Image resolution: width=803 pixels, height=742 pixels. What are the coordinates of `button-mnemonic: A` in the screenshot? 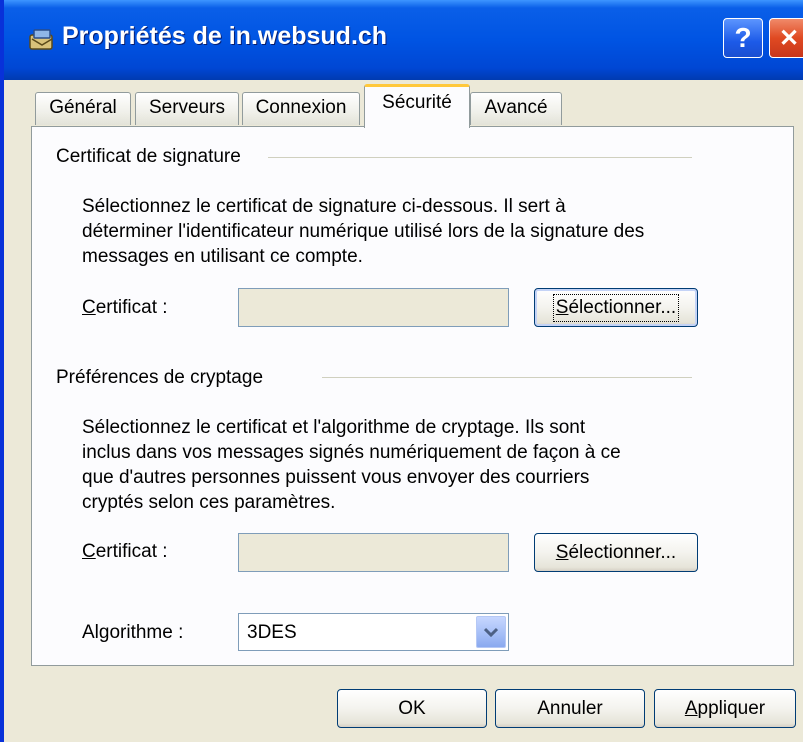 It's located at (691, 708).